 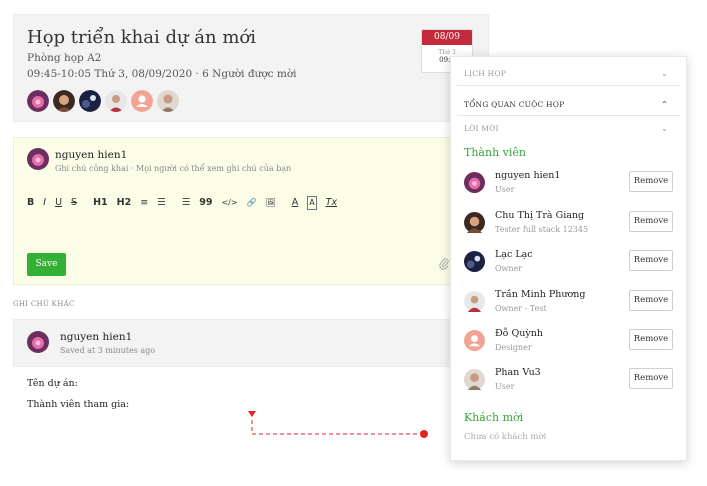 I want to click on heading1-button: H1, so click(x=100, y=203).